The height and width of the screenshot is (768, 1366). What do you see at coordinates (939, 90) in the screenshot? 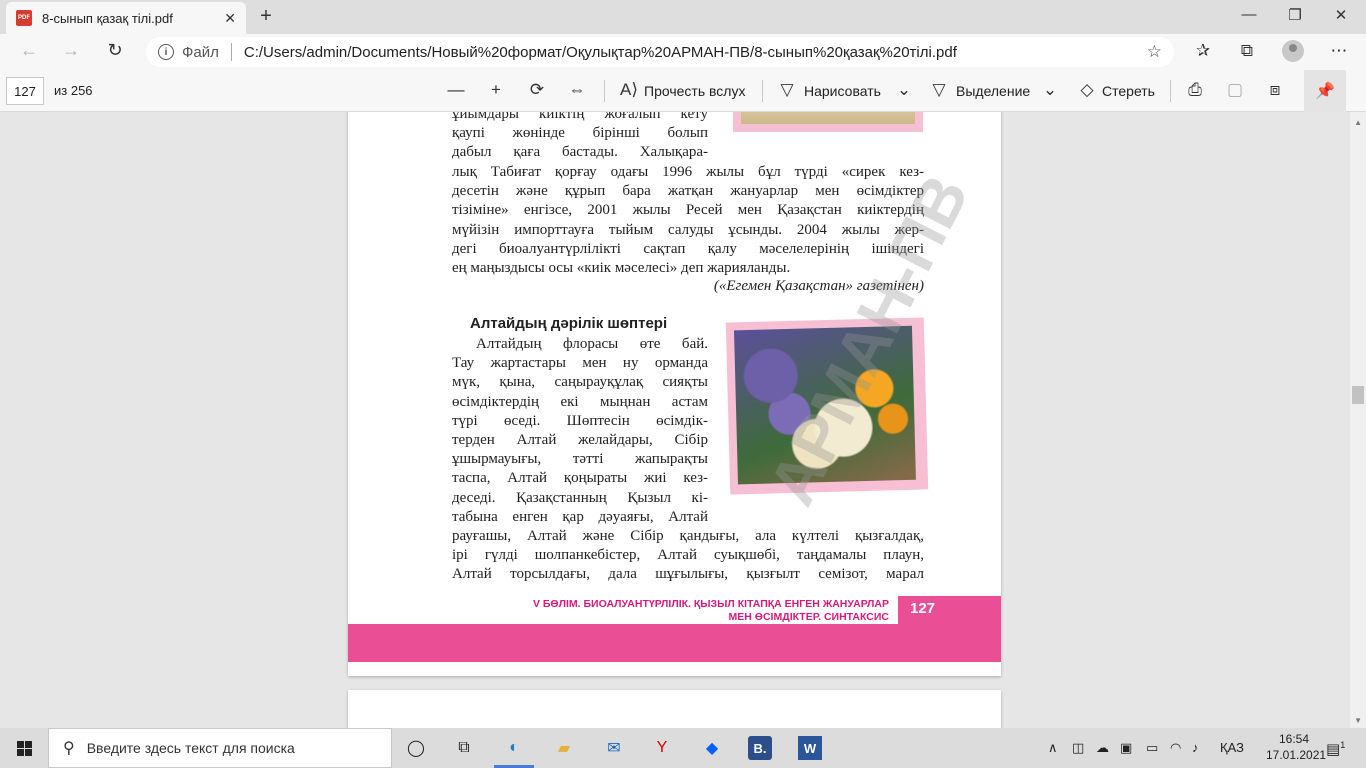
I see `highlight-icon: ▽` at bounding box center [939, 90].